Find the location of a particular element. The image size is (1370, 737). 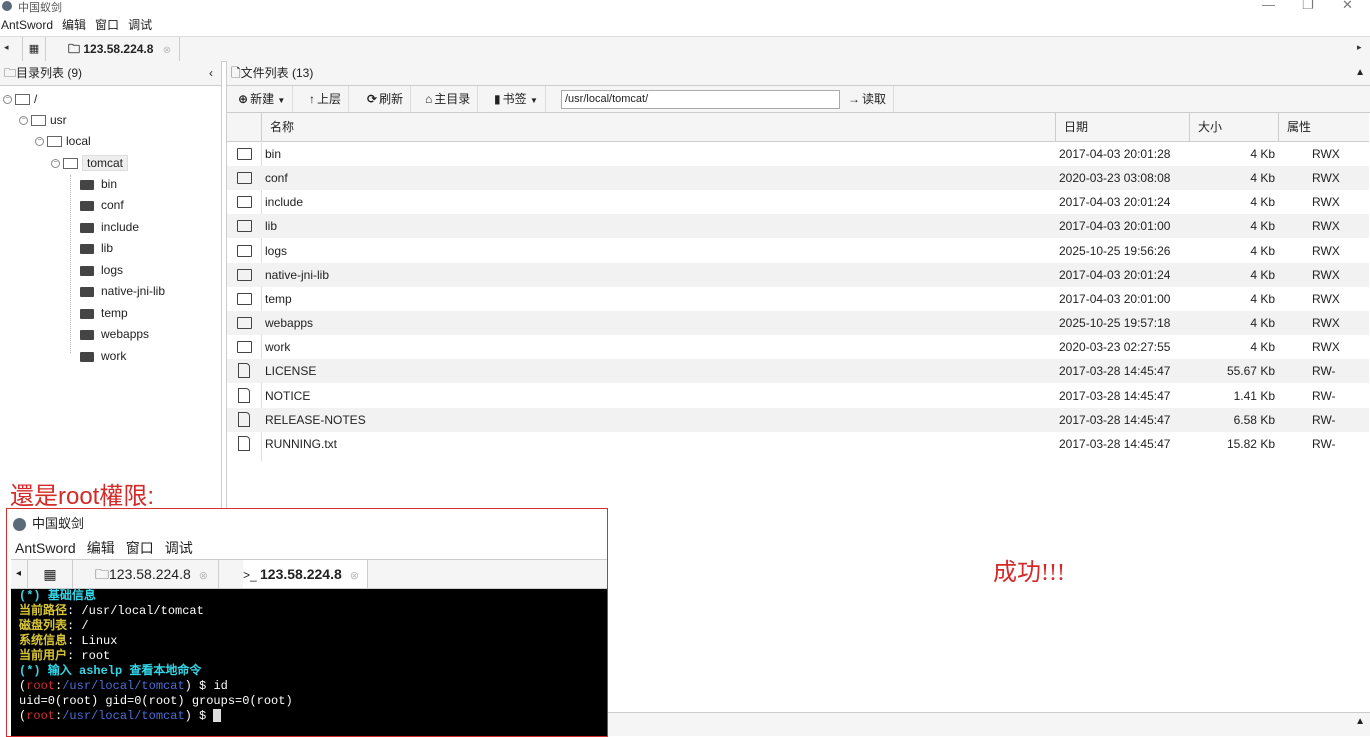

inset-menu-antsword: AntSword is located at coordinates (45, 548).